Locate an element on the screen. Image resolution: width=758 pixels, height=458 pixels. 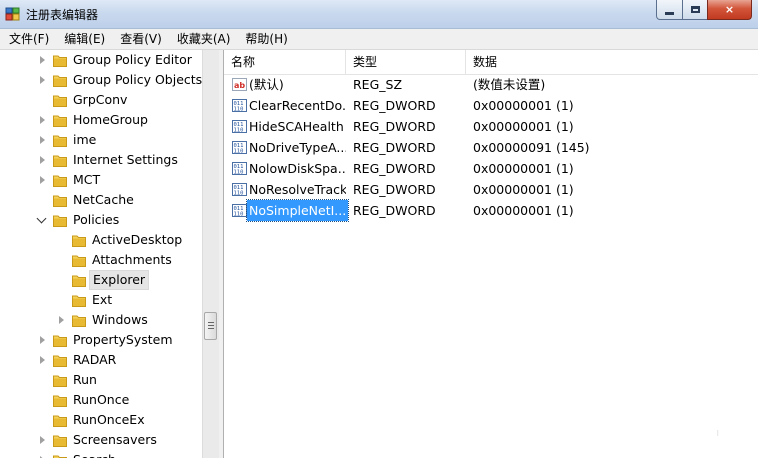
tree-item: Internet Settings is located at coordinates (101, 160).